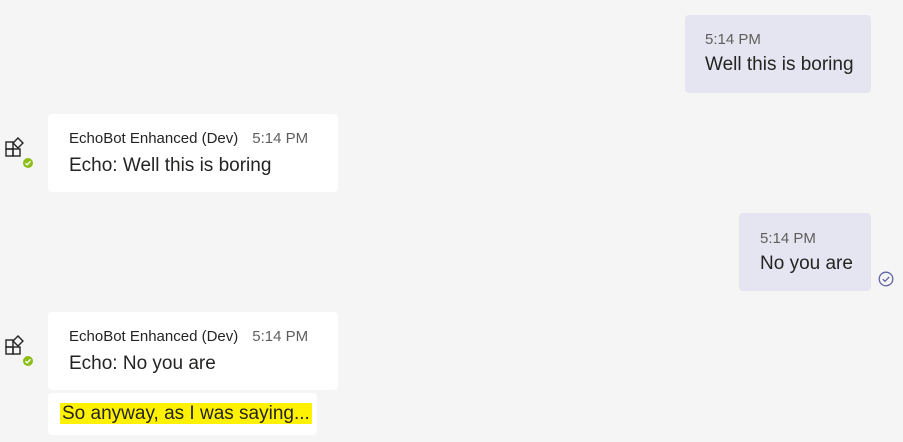 The image size is (903, 442). I want to click on sent-message: 5:14 PM No you are, so click(805, 252).